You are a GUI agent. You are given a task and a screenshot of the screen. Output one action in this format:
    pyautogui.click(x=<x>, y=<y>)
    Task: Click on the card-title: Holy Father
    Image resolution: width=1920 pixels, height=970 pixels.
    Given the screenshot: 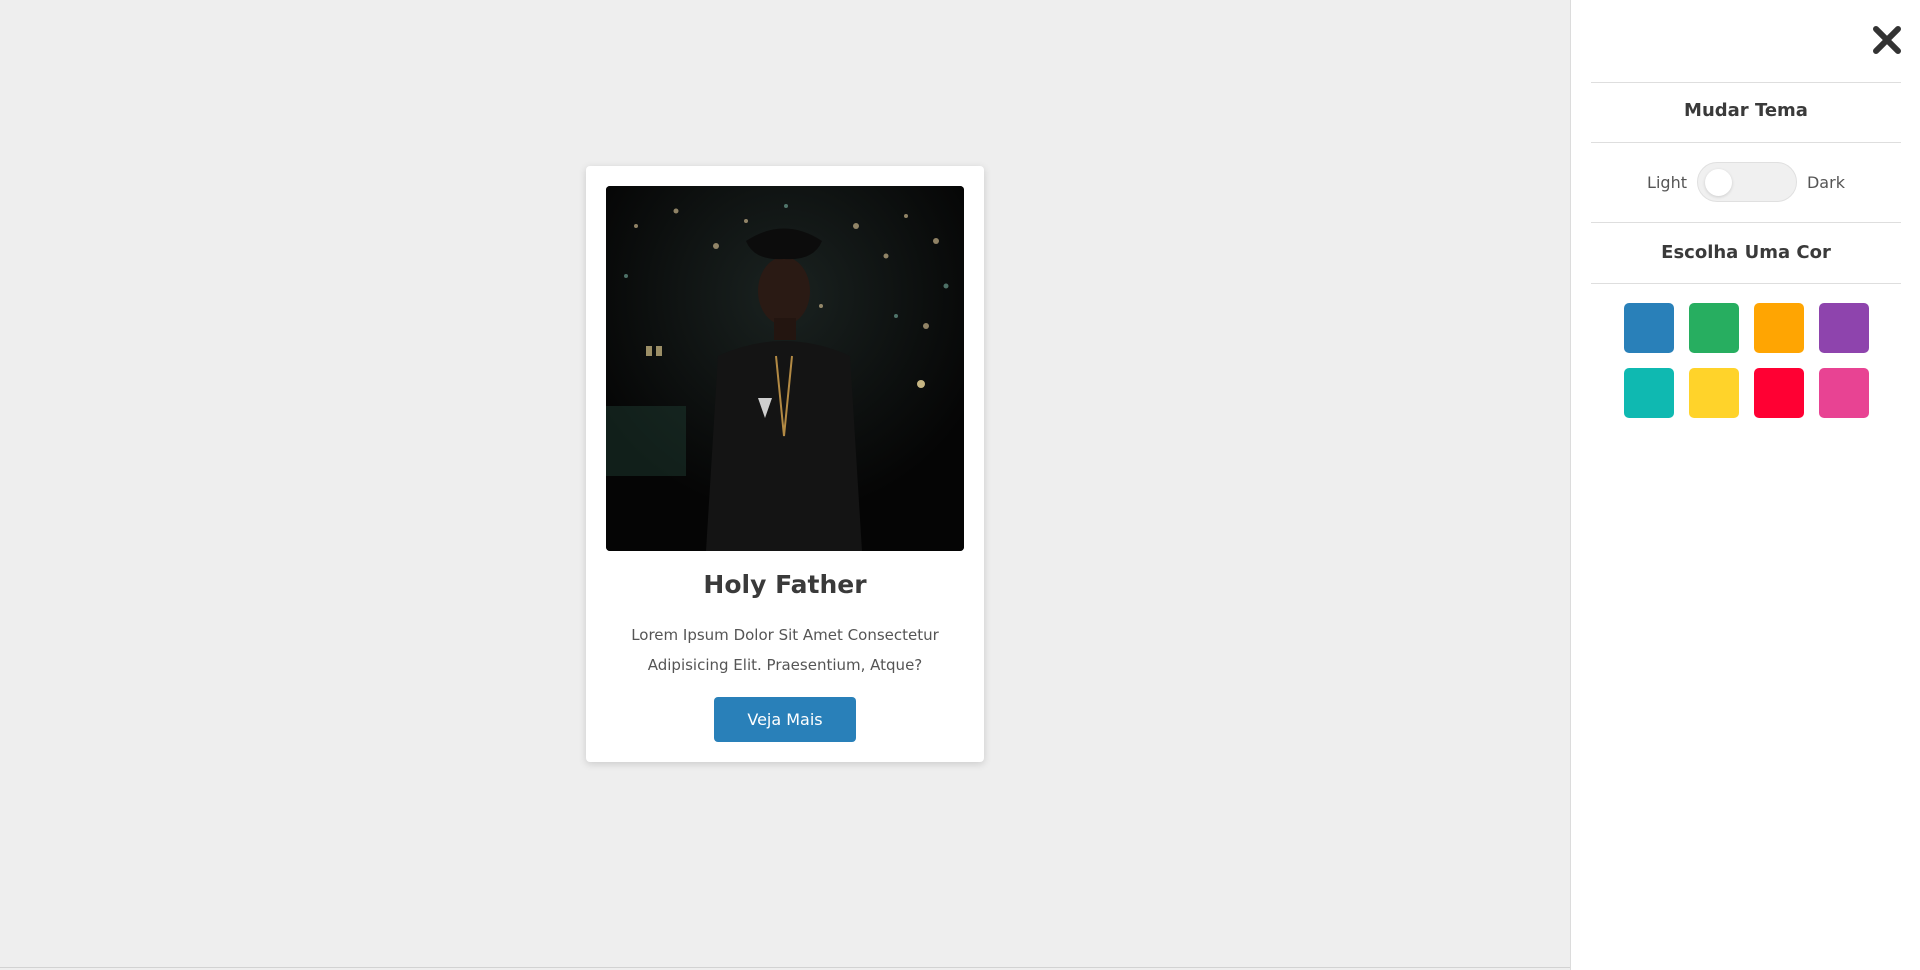 What is the action you would take?
    pyautogui.click(x=785, y=584)
    